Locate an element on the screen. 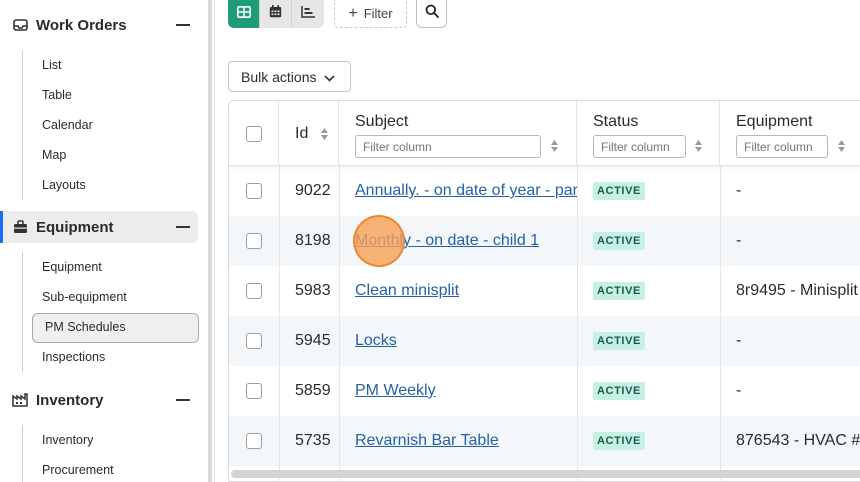 This screenshot has width=860, height=482. grid-view-icon is located at coordinates (243, 14).